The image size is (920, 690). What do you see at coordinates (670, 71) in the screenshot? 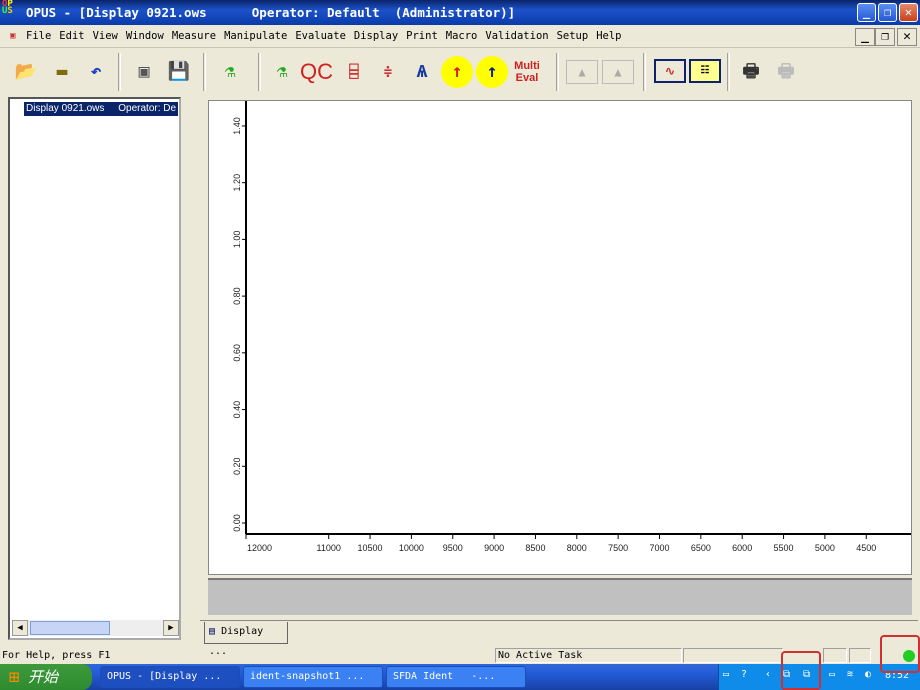
I see `spectrum-window-icon: ∿` at bounding box center [670, 71].